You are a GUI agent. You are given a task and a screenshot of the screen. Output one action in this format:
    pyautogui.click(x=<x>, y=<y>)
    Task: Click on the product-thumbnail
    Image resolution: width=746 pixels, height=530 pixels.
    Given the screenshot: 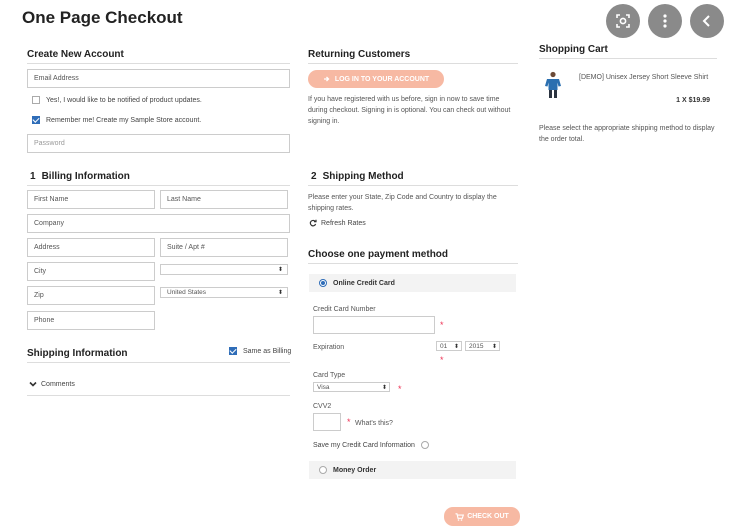 What is the action you would take?
    pyautogui.click(x=553, y=85)
    